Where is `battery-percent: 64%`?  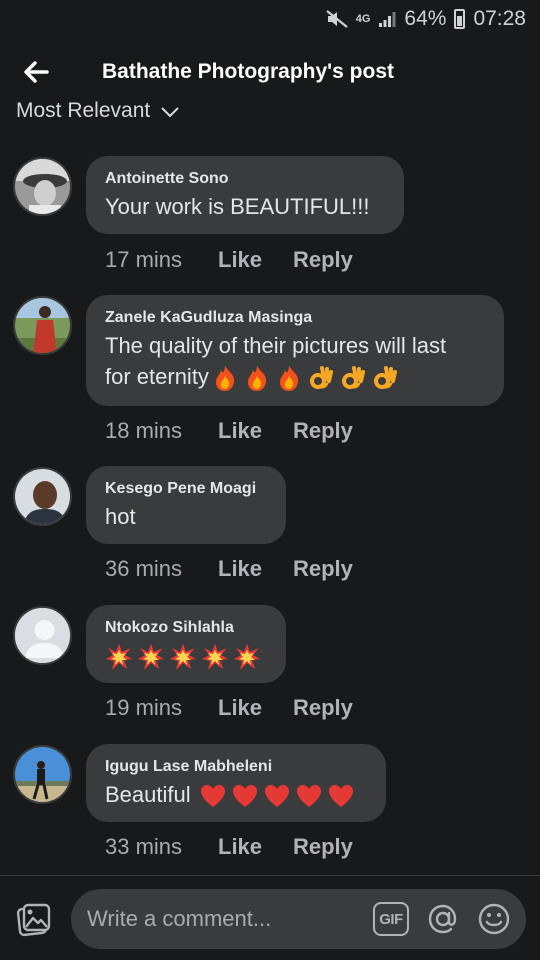 battery-percent: 64% is located at coordinates (425, 18).